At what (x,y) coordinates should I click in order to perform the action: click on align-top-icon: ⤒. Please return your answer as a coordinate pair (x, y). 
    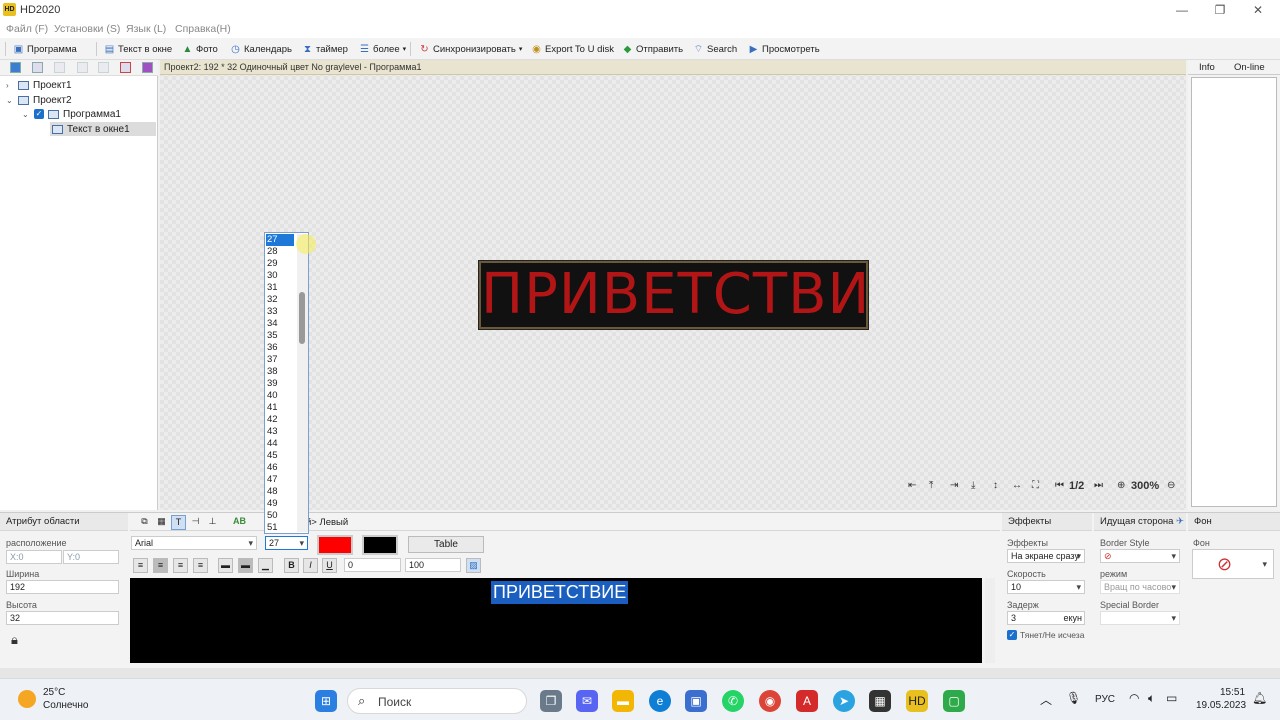
    Looking at the image, I should click on (931, 485).